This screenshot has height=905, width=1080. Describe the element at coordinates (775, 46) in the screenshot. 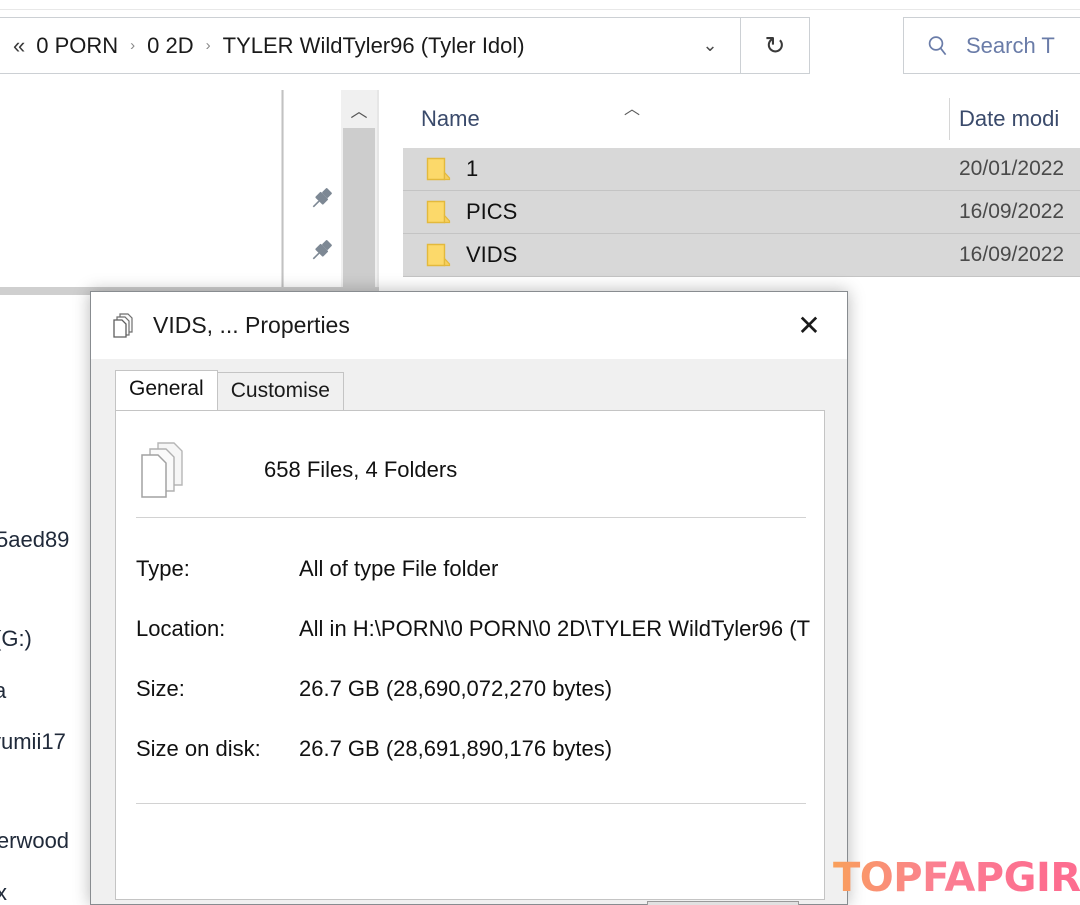

I see `refresh-icon: ↻` at that location.